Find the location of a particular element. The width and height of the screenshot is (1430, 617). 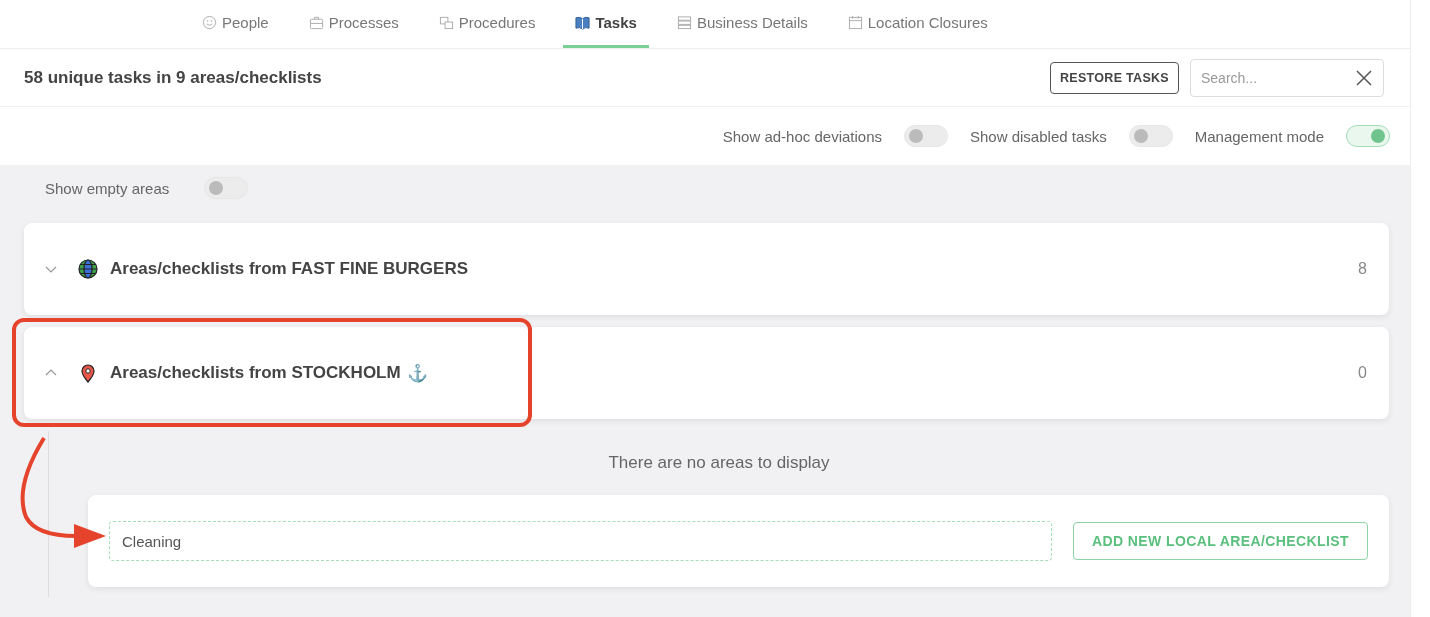

section-card: Areas/checklists from FAST FINE BURGERS 8 is located at coordinates (706, 269).